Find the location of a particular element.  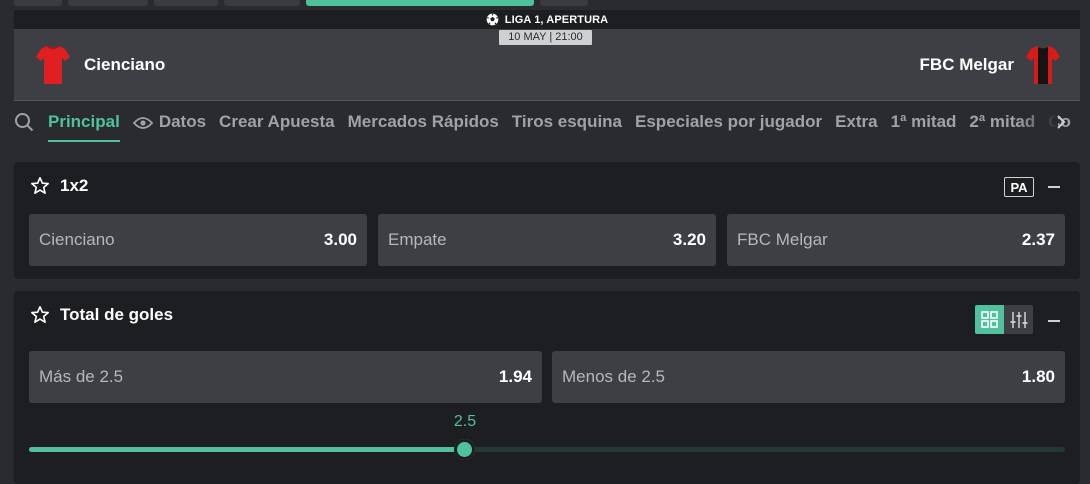

away-jersey-icon is located at coordinates (1043, 65).